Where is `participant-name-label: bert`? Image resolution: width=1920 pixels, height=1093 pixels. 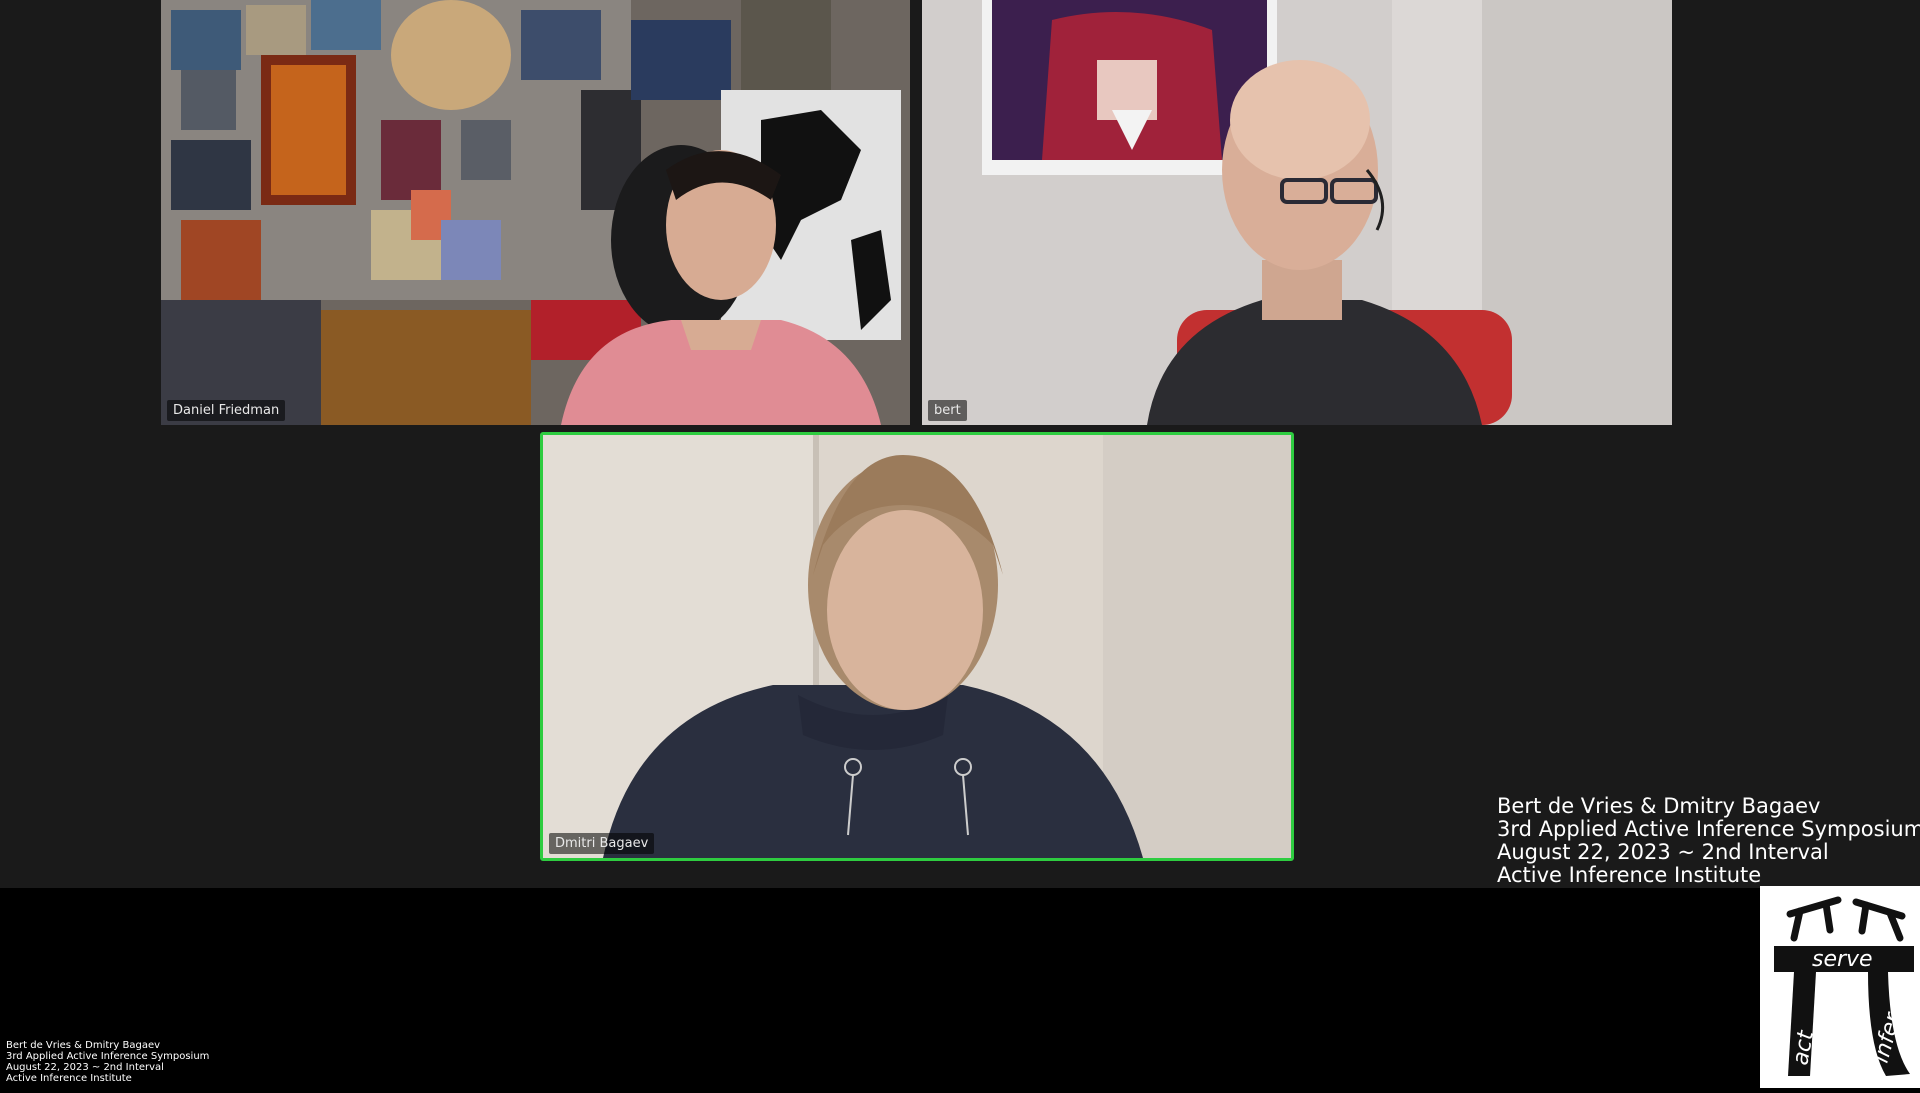 participant-name-label: bert is located at coordinates (947, 410).